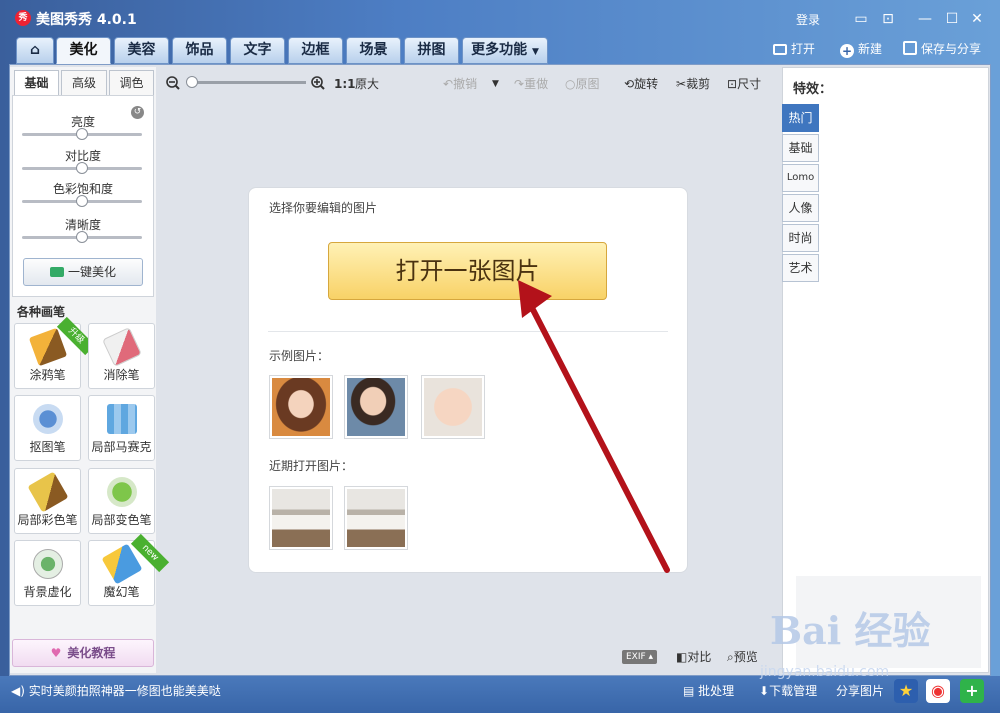 The image size is (1000, 713). I want to click on preview-label: 预览, so click(745, 657).